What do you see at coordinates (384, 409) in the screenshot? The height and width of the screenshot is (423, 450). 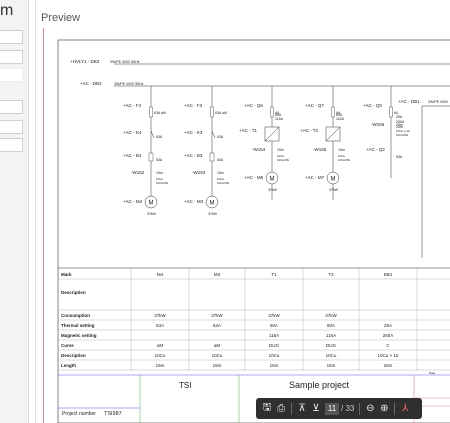 I see `zoom-in-icon: ⊕` at bounding box center [384, 409].